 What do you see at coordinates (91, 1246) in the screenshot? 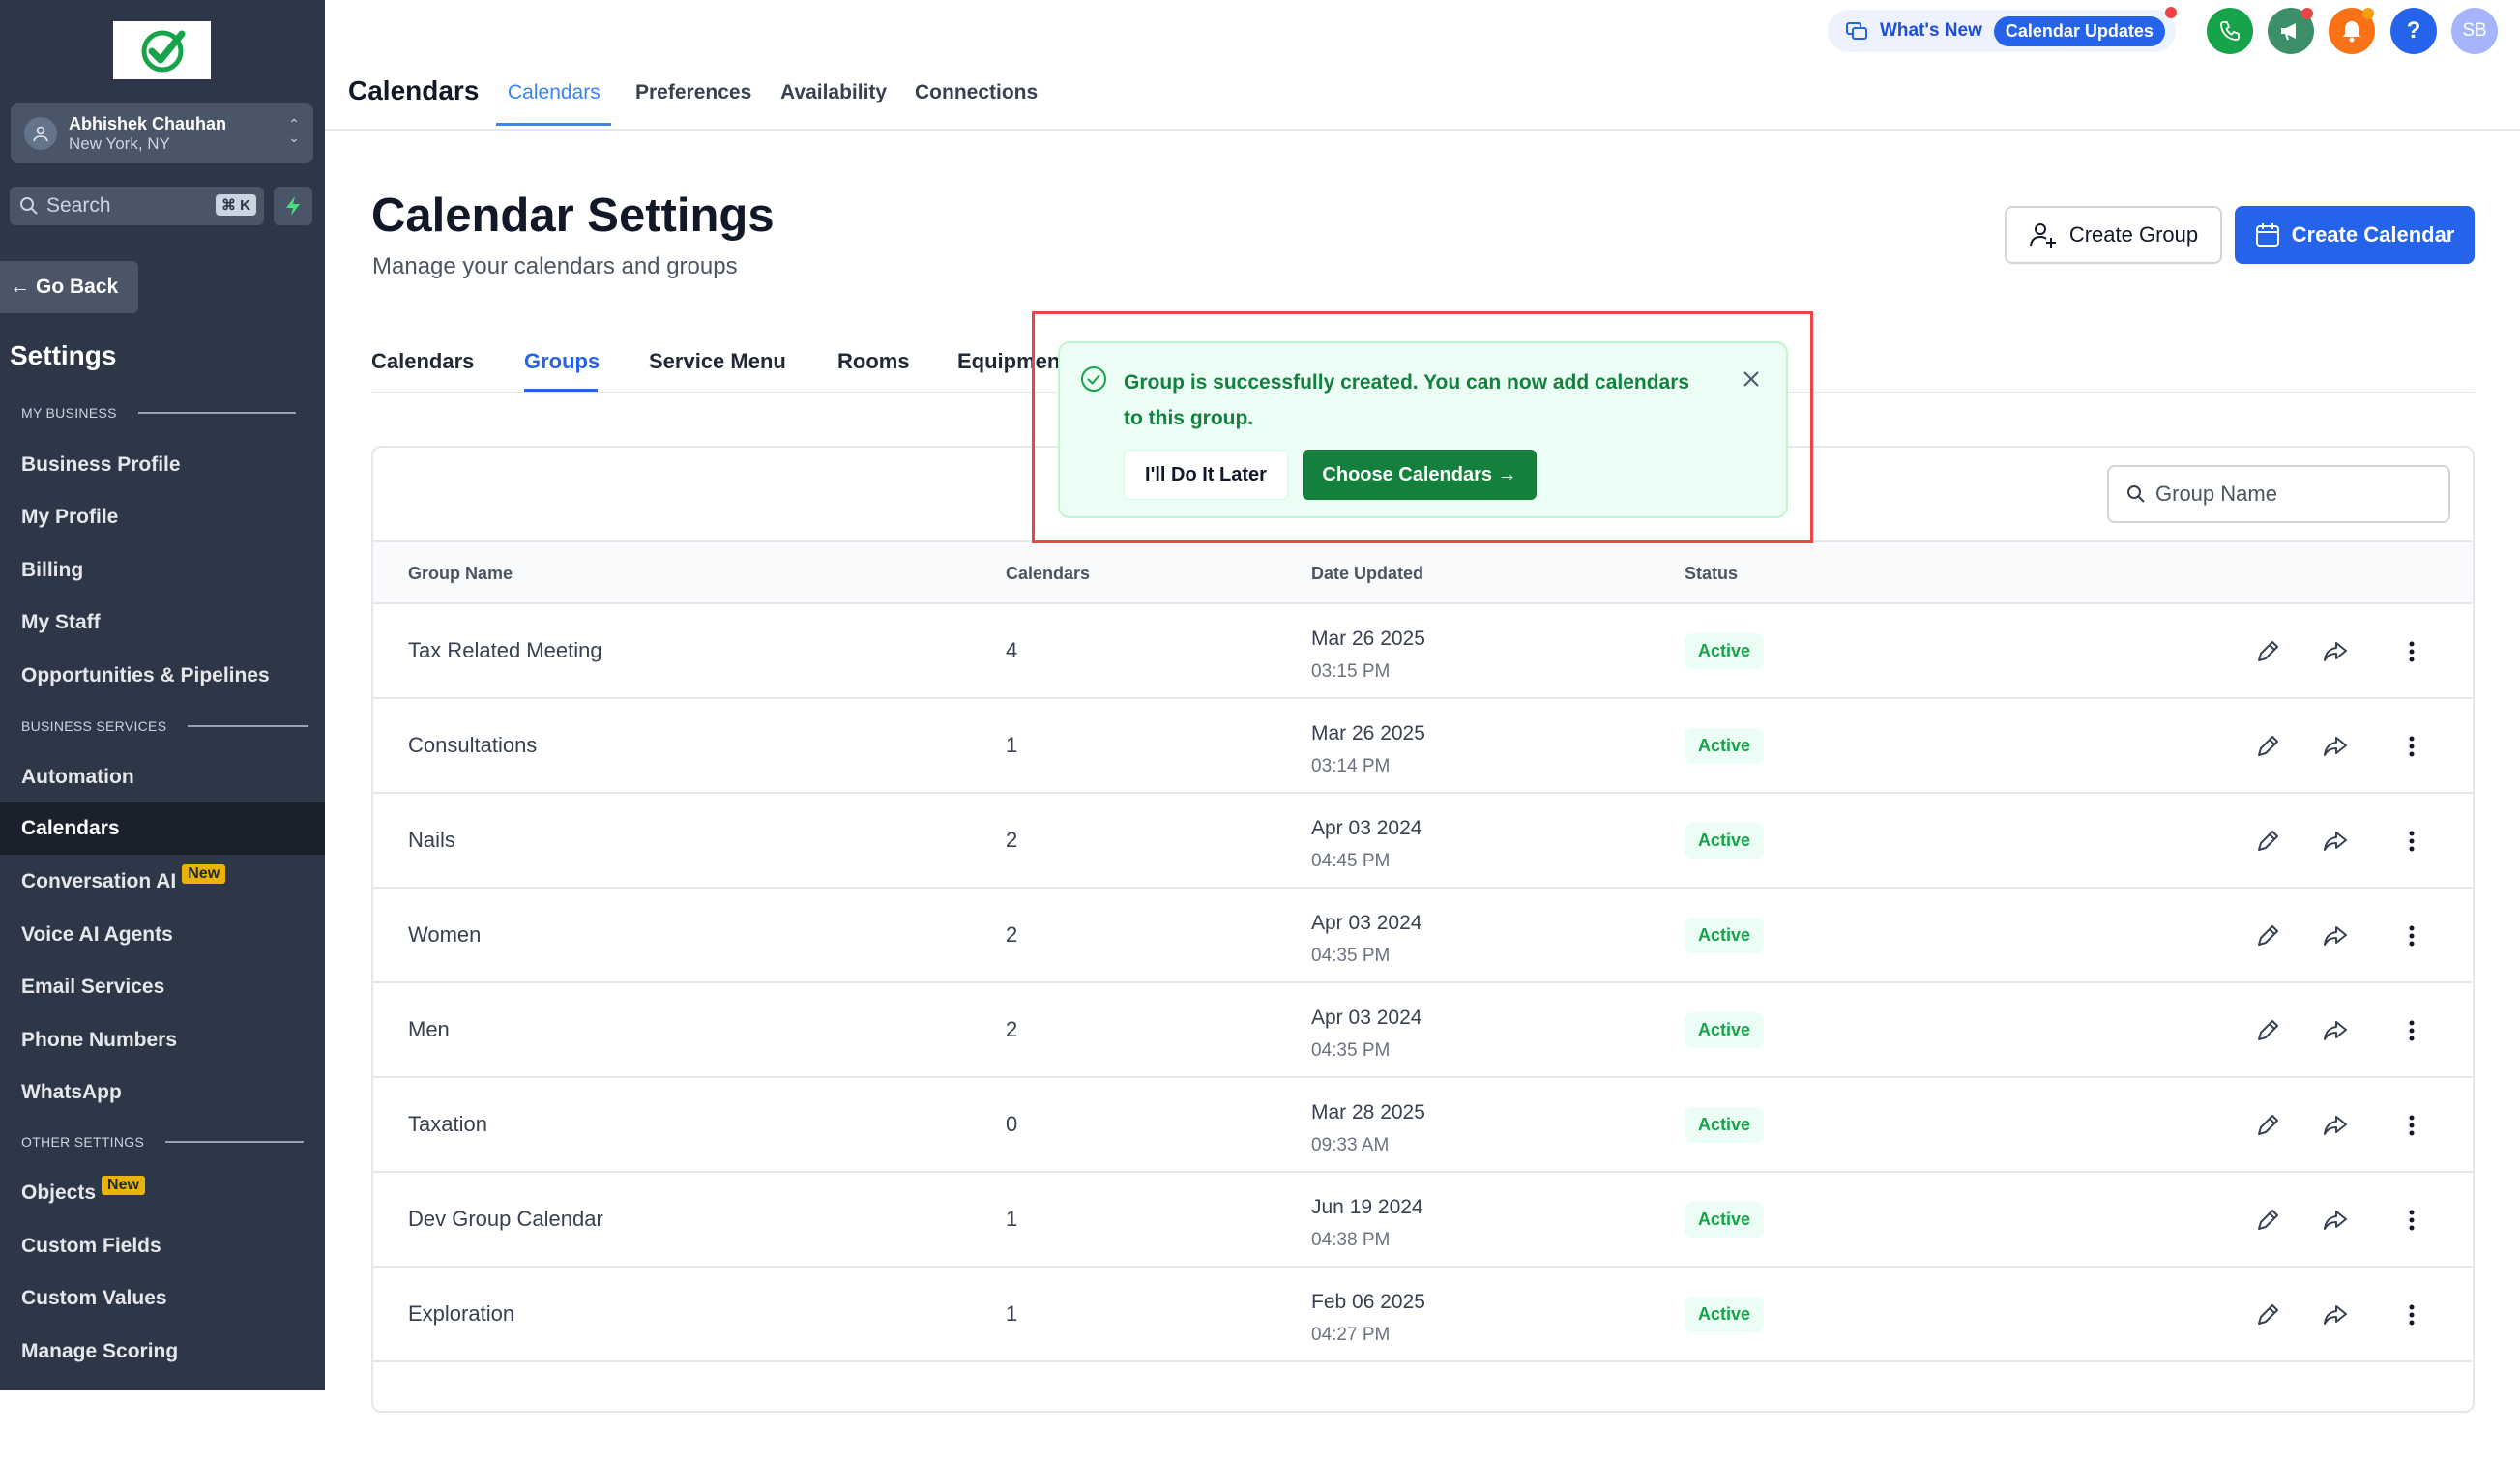
I see `sidebar-item-custom-fields: Custom Fields` at bounding box center [91, 1246].